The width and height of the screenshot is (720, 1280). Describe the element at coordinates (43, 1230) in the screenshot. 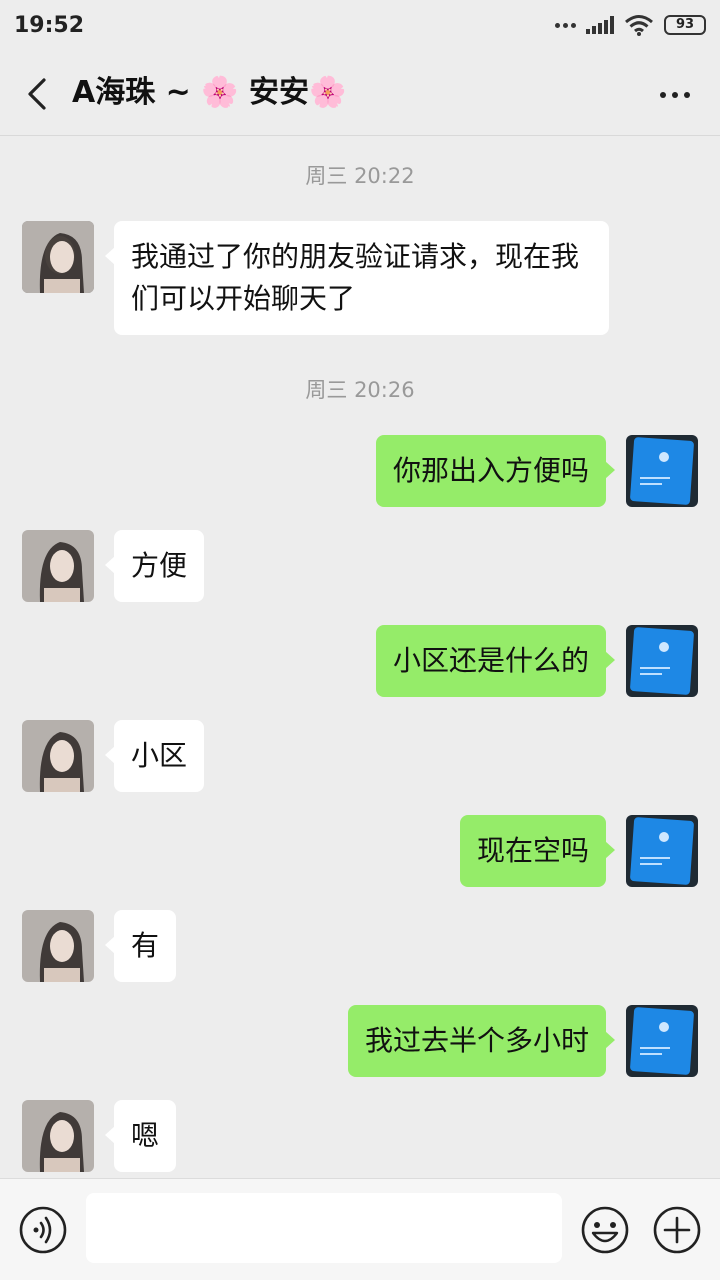

I see `voice-input-icon` at that location.